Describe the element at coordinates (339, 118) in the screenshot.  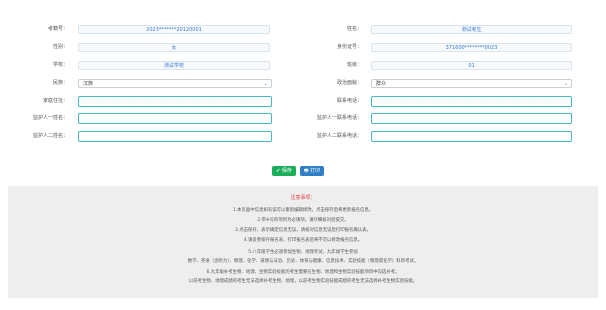
I see `guardian1-phone-label: 监护人一联系电话：` at that location.